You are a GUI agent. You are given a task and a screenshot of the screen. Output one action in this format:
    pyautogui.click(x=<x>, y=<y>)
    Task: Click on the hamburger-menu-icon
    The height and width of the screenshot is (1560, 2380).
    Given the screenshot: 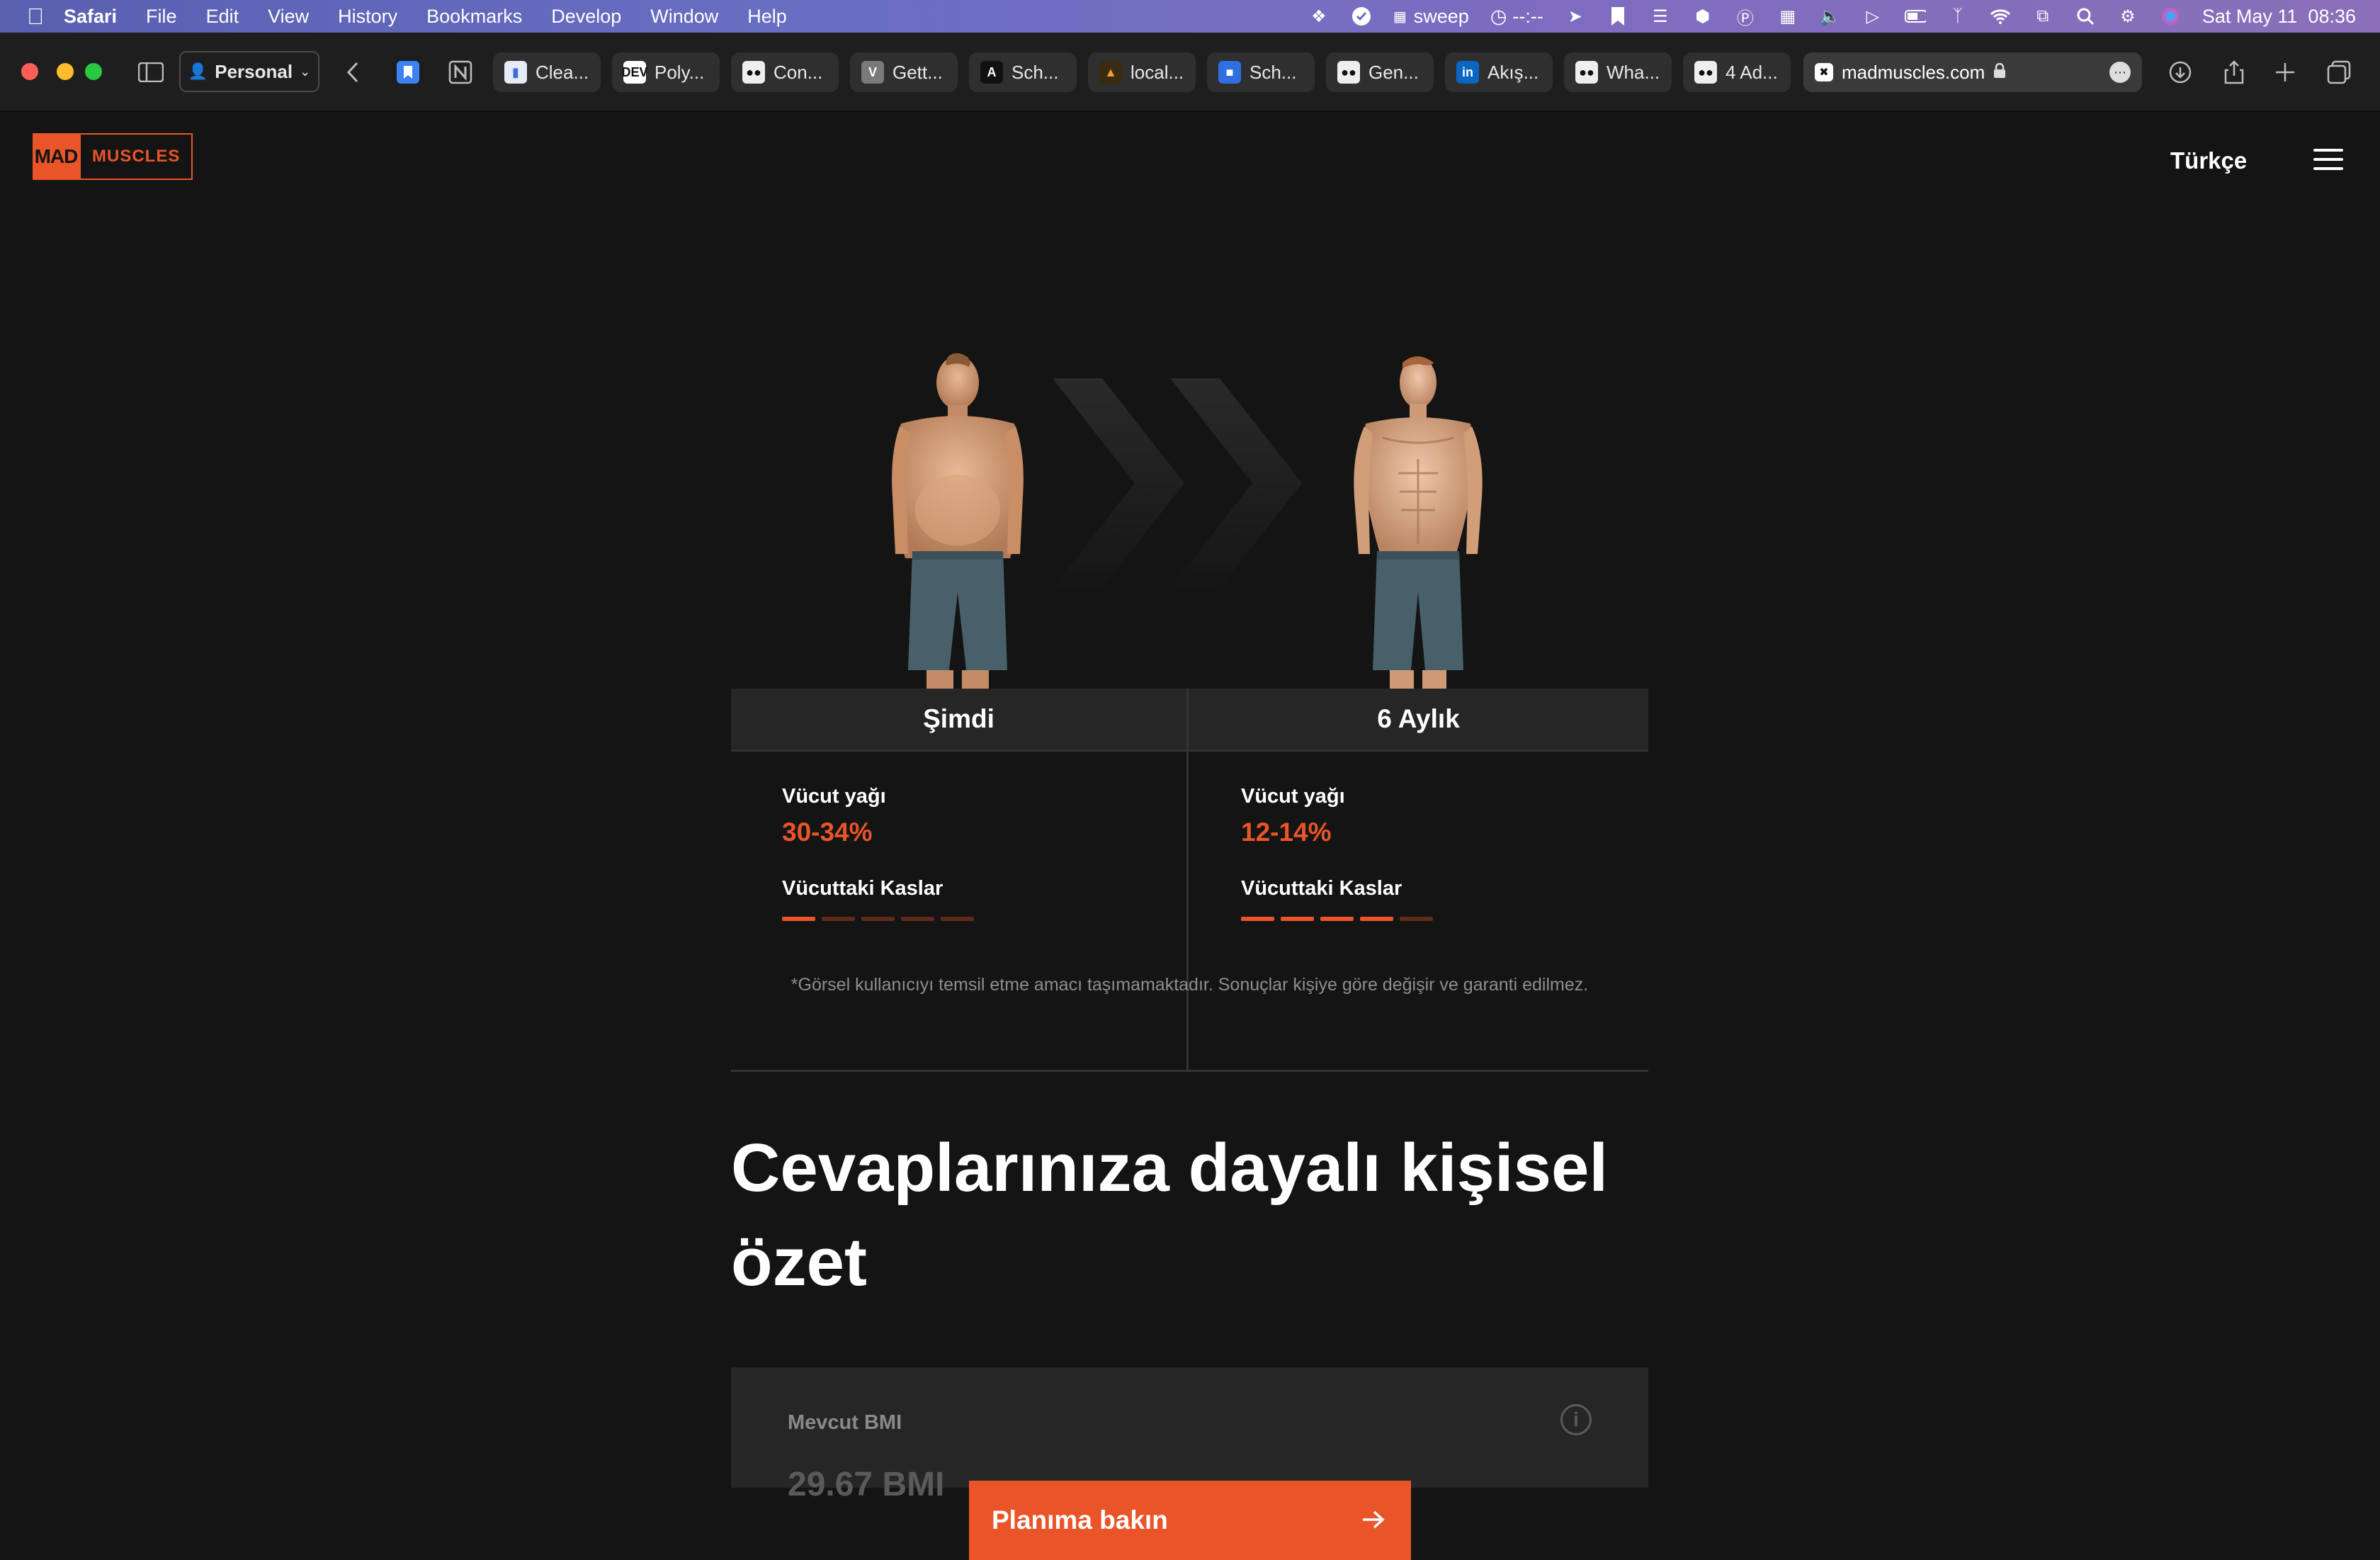 What is the action you would take?
    pyautogui.click(x=2328, y=159)
    